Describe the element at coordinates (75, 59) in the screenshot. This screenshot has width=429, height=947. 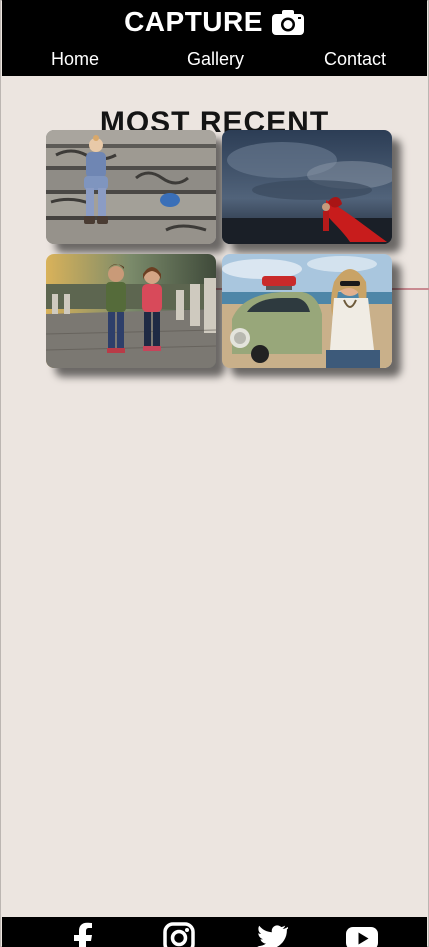
I see `nav-home: Home` at that location.